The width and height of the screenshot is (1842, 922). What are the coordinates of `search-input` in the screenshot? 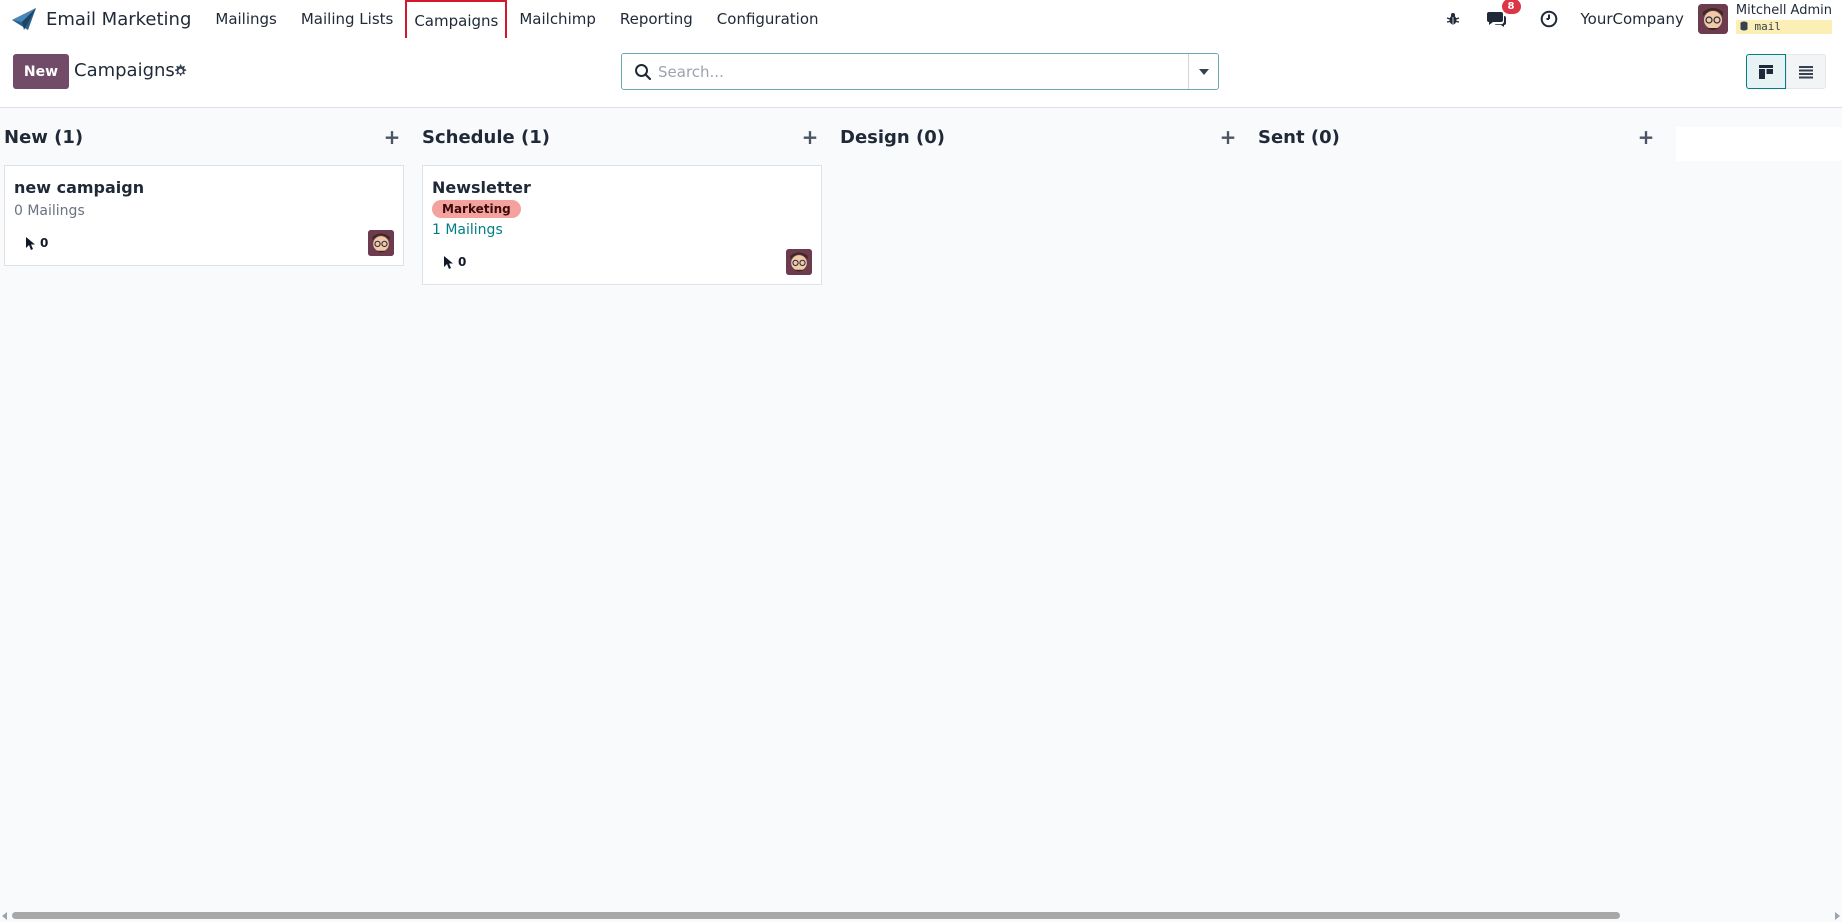 It's located at (923, 71).